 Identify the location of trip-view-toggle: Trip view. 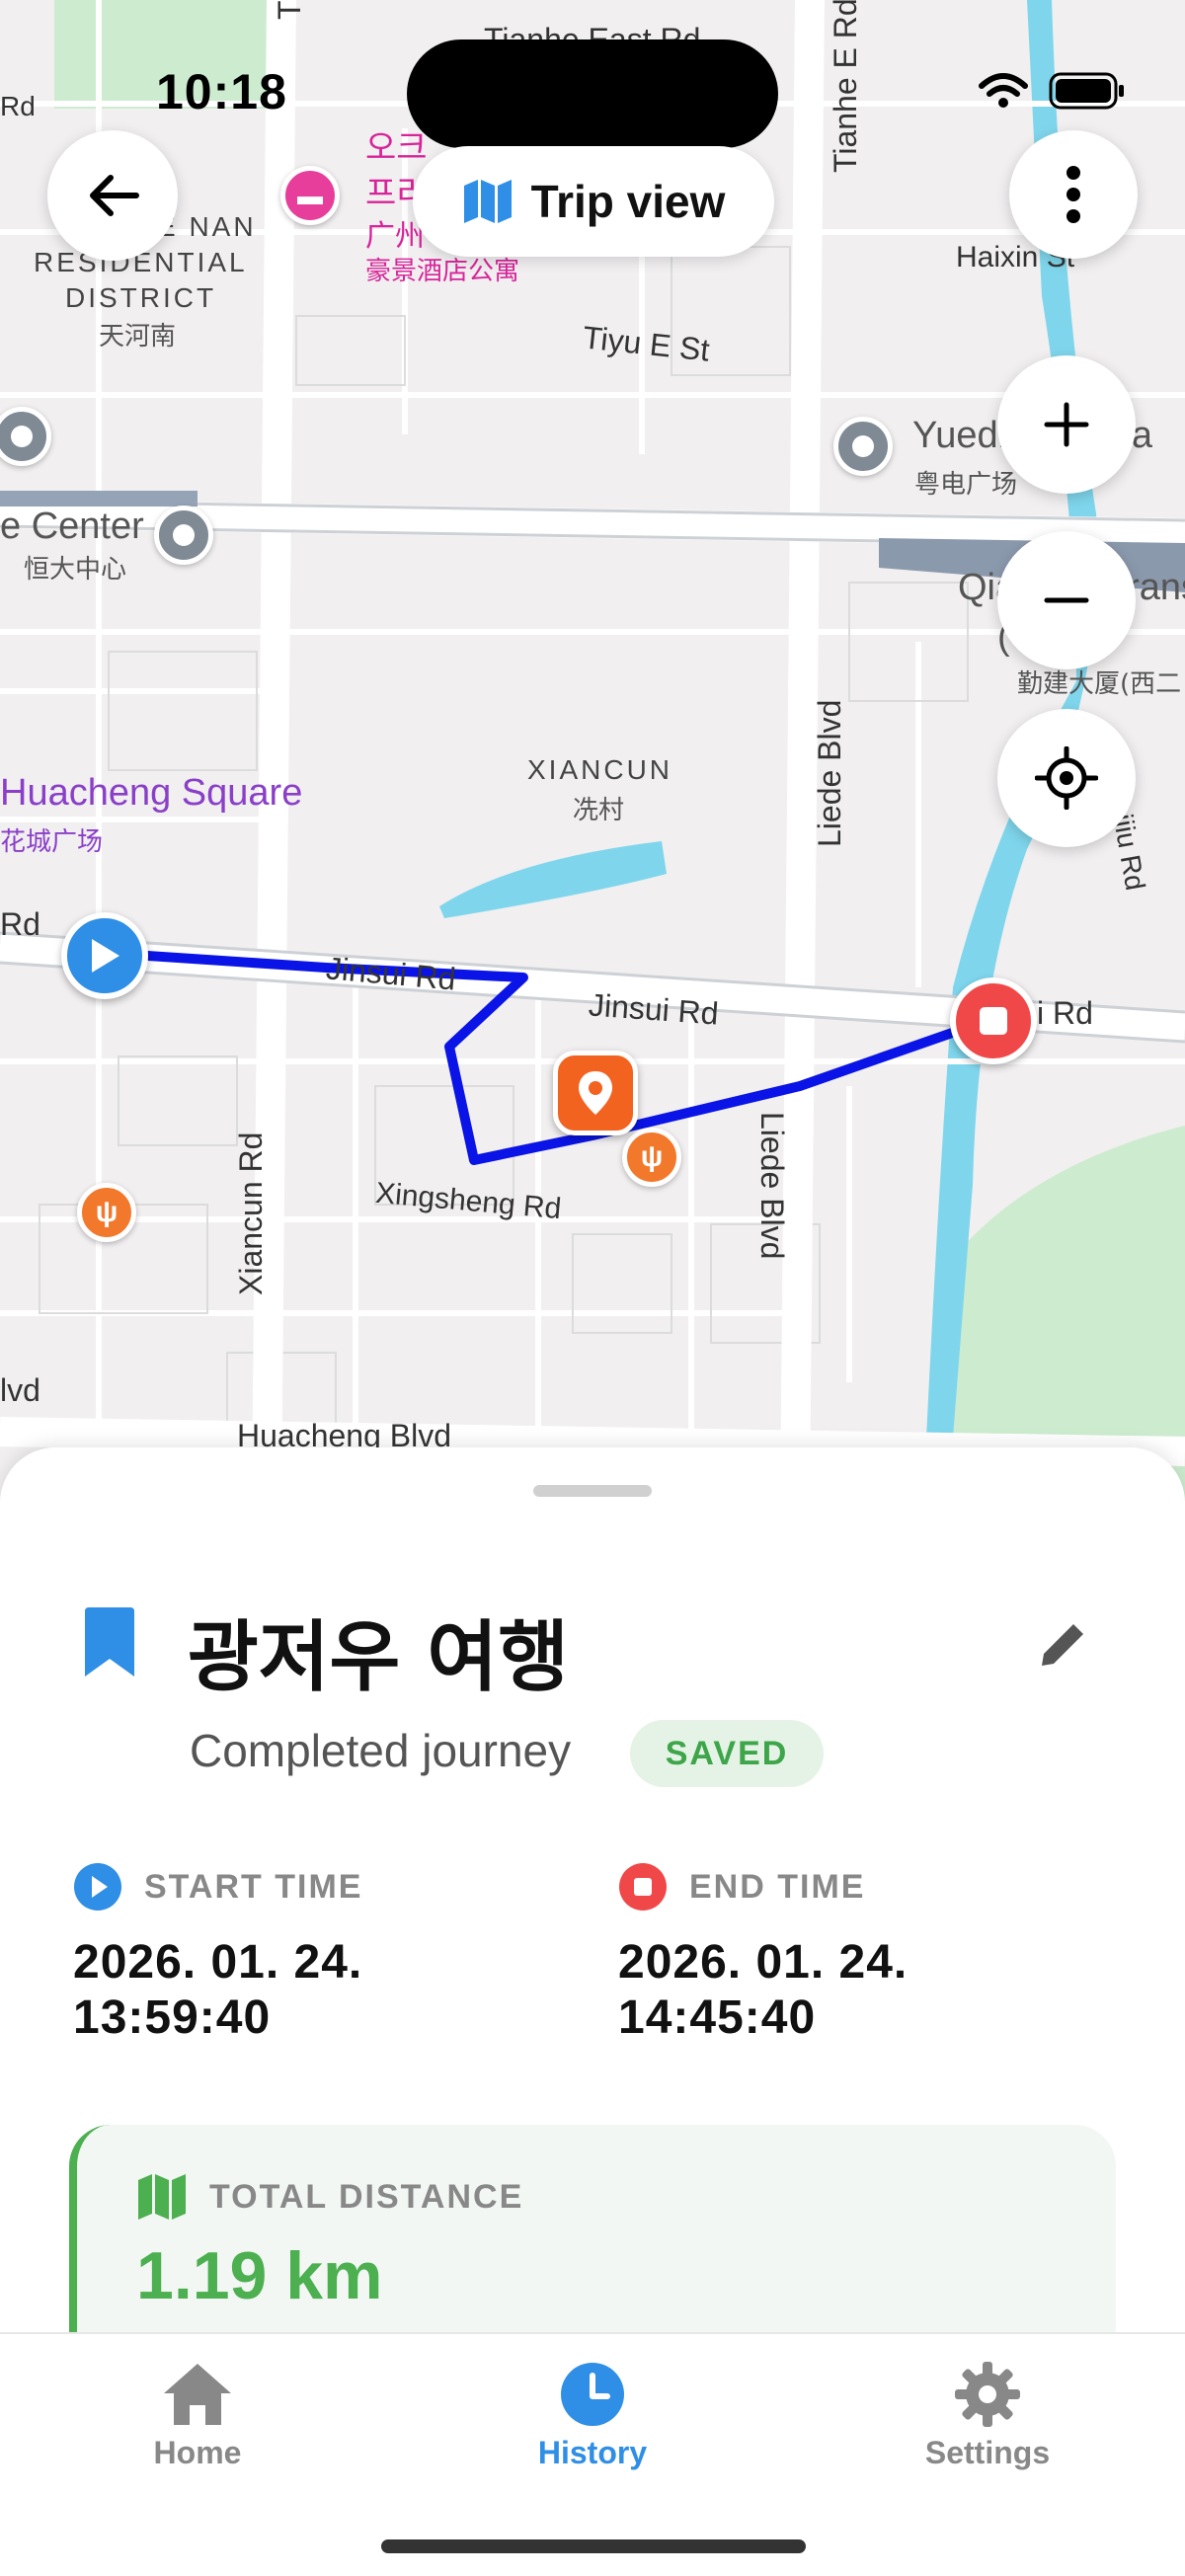
(594, 201).